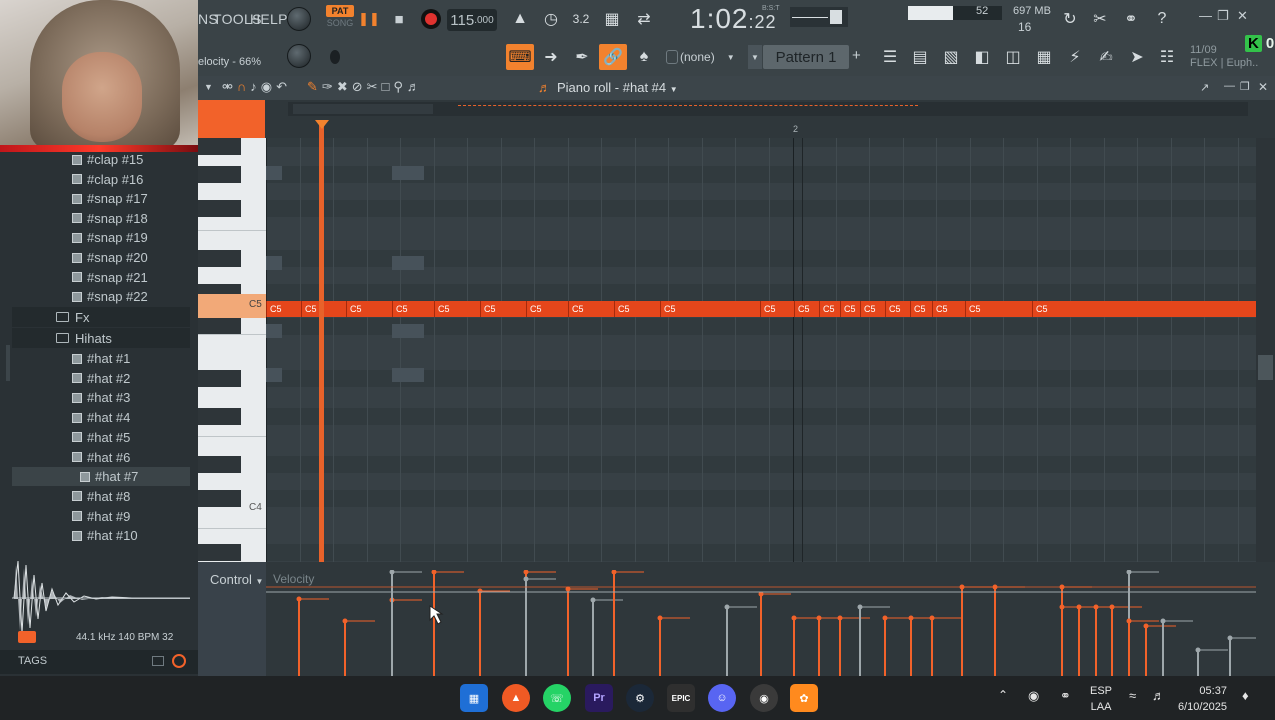  I want to click on control-dropdown: Control ▼, so click(236, 579).